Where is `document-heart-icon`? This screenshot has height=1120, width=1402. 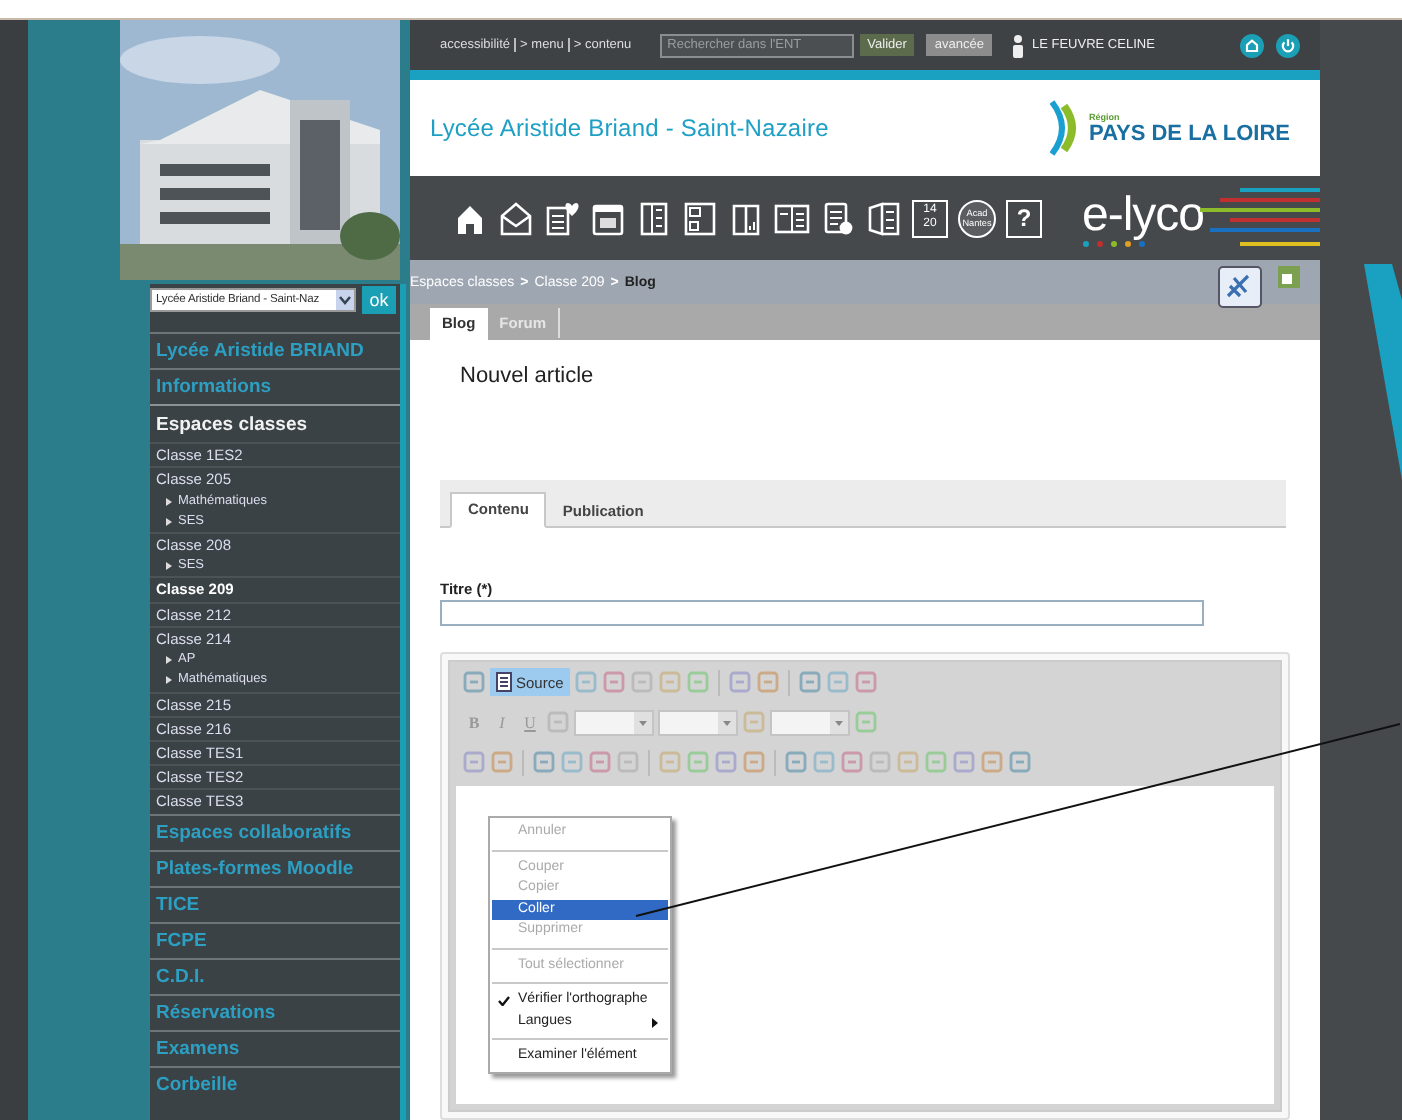
document-heart-icon is located at coordinates (562, 218).